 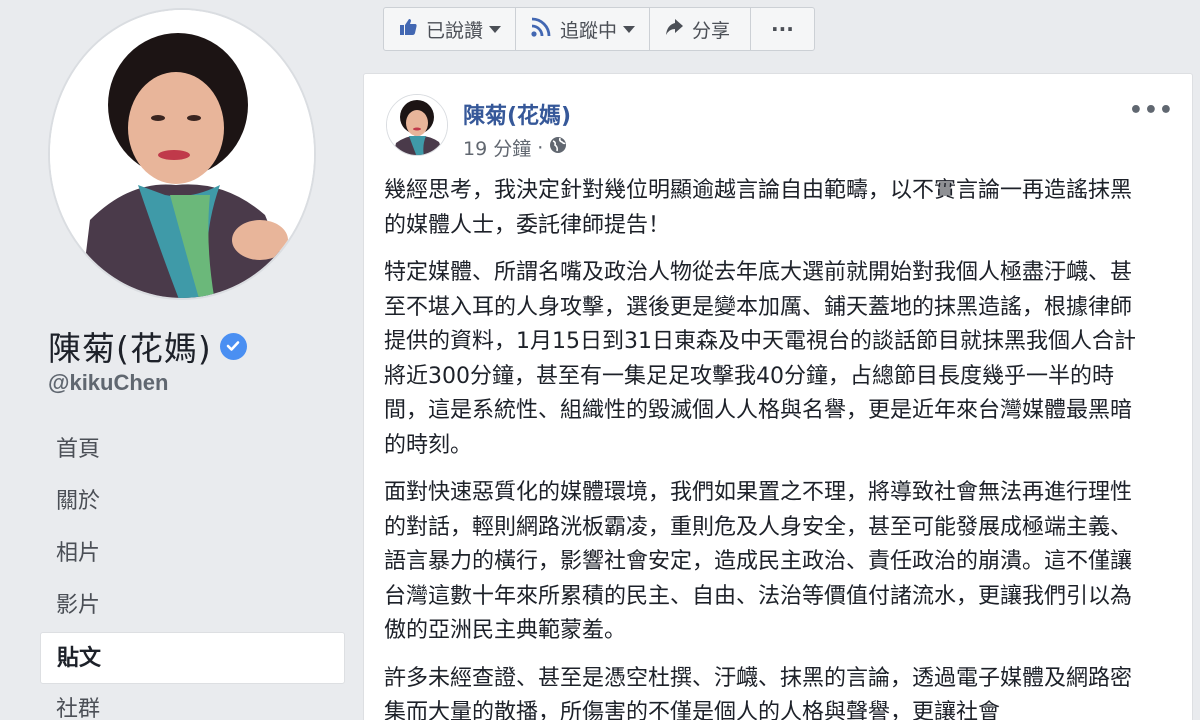 I want to click on post-timestamp: 19 分鐘, so click(x=497, y=147).